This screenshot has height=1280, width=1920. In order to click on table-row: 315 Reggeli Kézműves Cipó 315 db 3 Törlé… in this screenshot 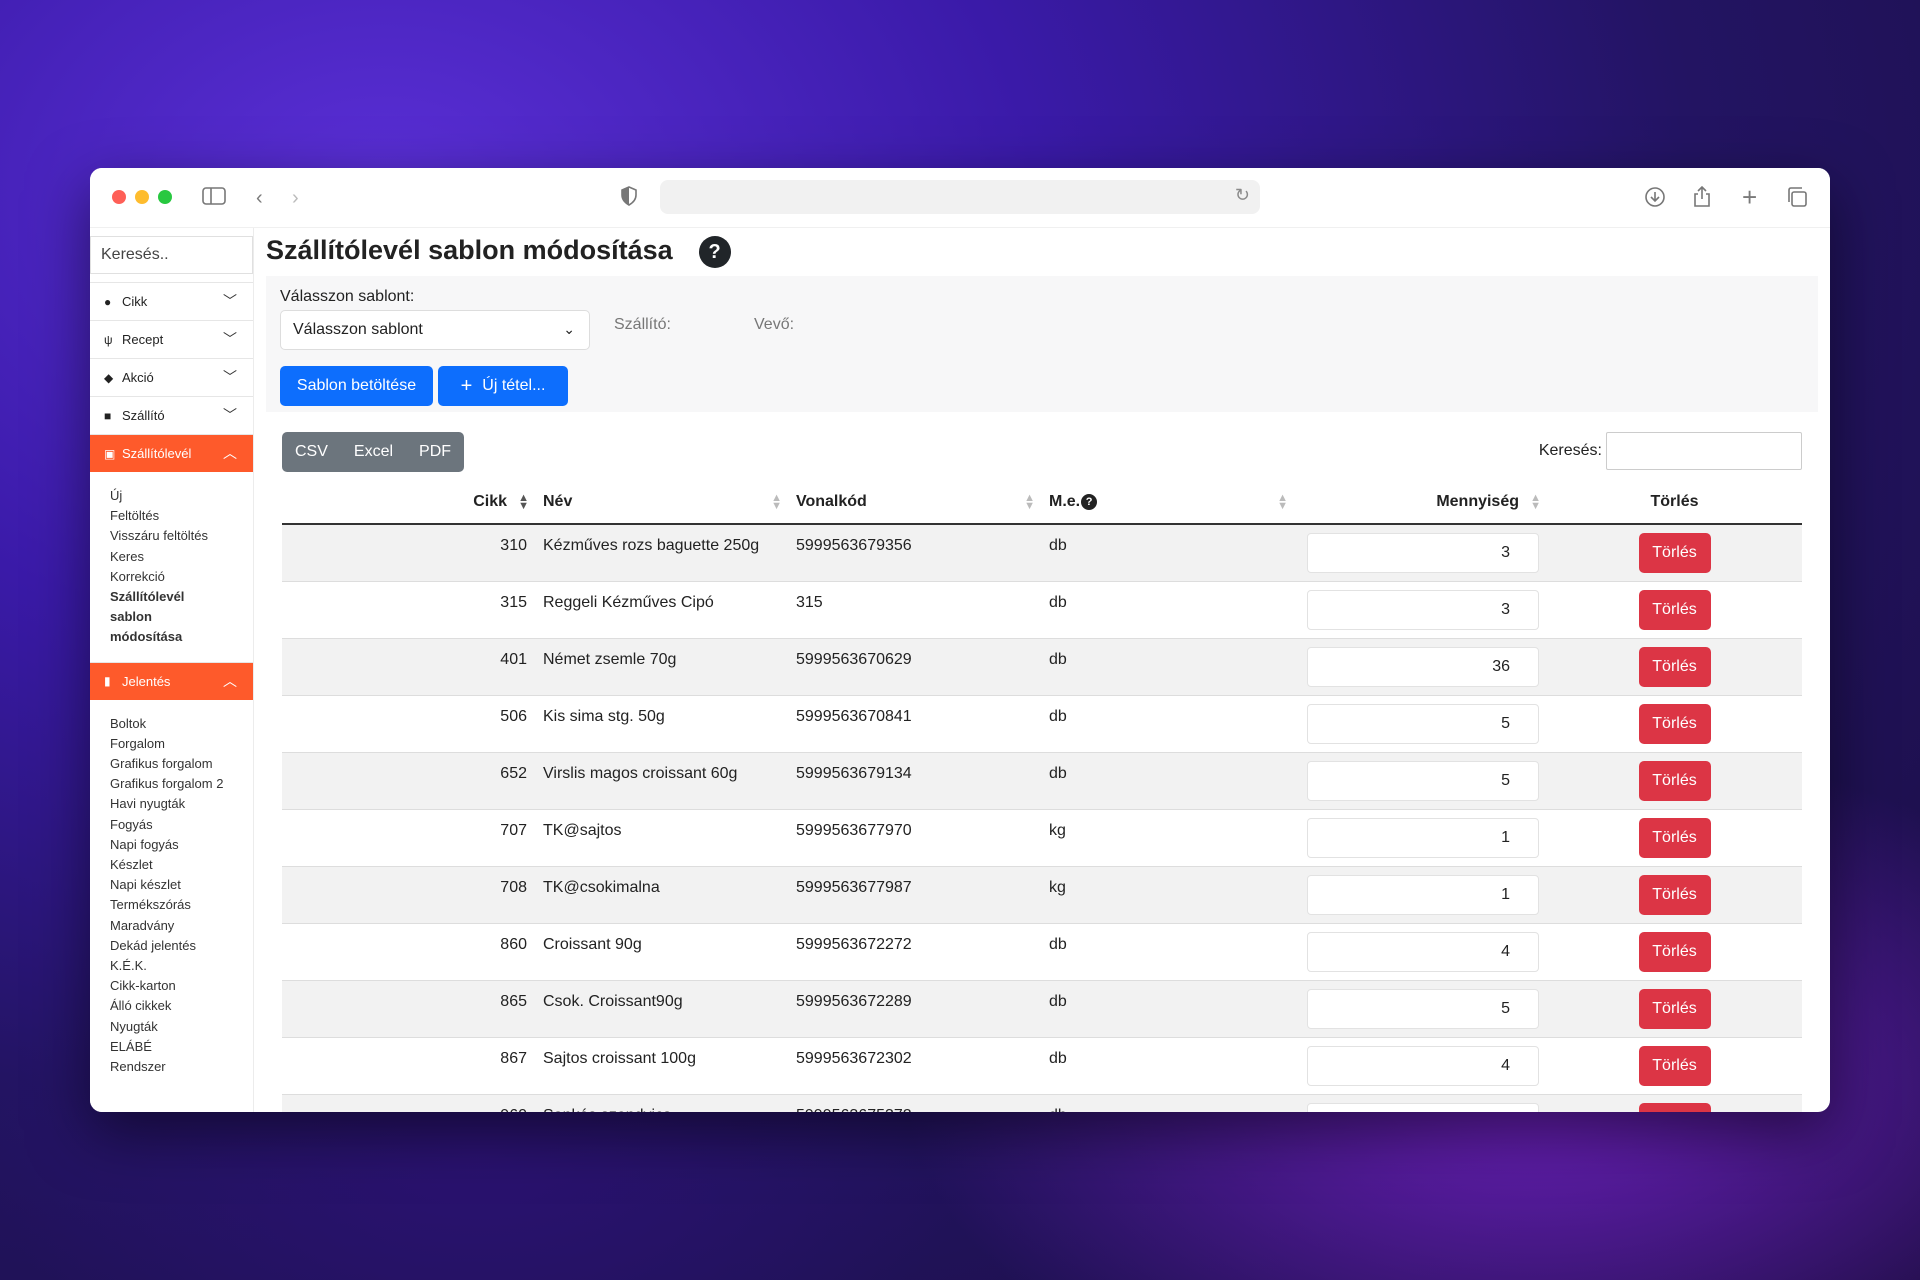, I will do `click(1042, 610)`.